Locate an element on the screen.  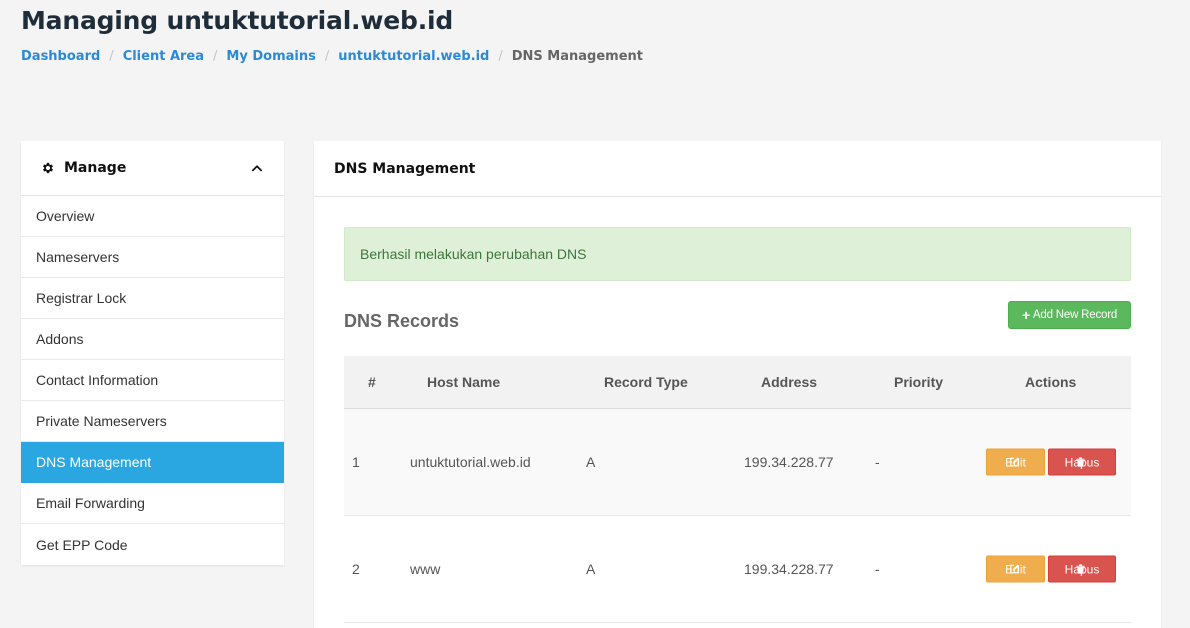
success-alert: Berhasil melakukan perubahan DNS is located at coordinates (737, 254).